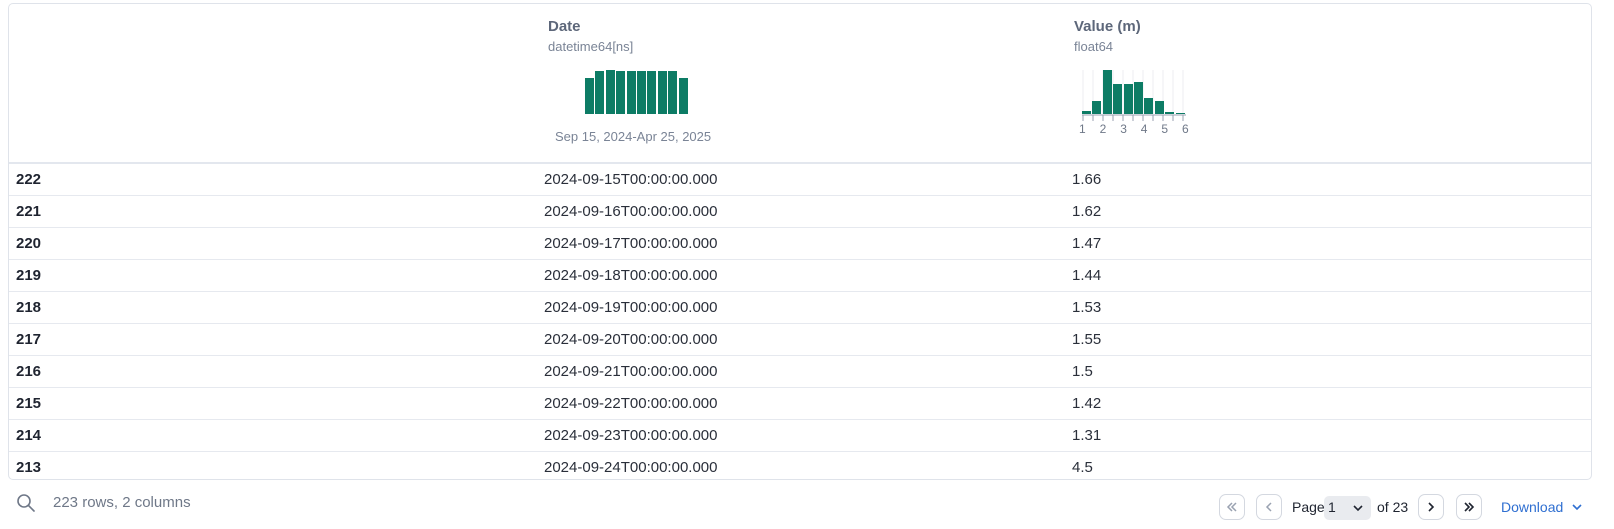  What do you see at coordinates (800, 308) in the screenshot?
I see `table-row: 218 2024-09-19T00:00:00.000 1.53` at bounding box center [800, 308].